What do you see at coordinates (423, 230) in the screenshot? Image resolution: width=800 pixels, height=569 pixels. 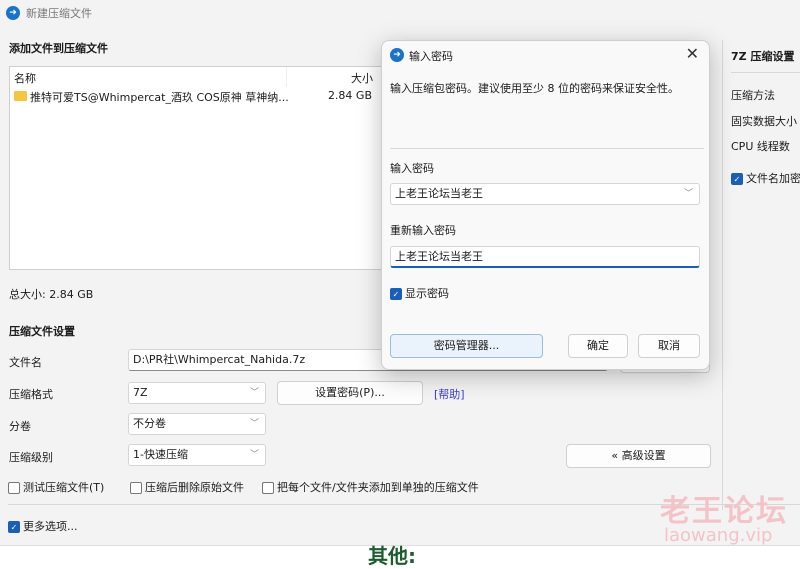 I see `password-confirm-label: 重新输入密码` at bounding box center [423, 230].